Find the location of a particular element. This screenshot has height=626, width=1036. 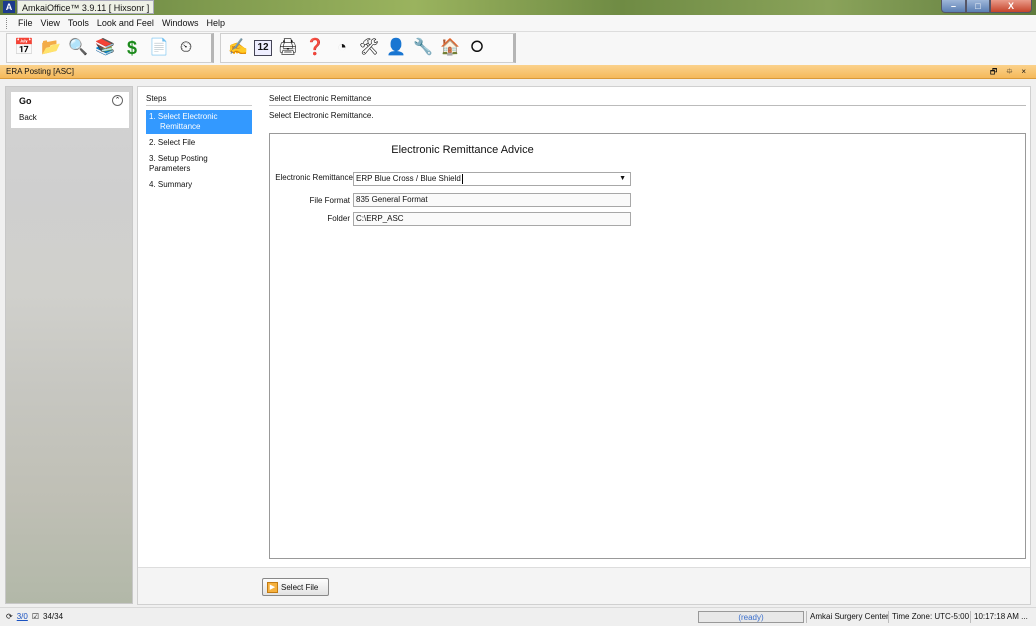

org-chart-icon: 🏠 is located at coordinates (450, 48).